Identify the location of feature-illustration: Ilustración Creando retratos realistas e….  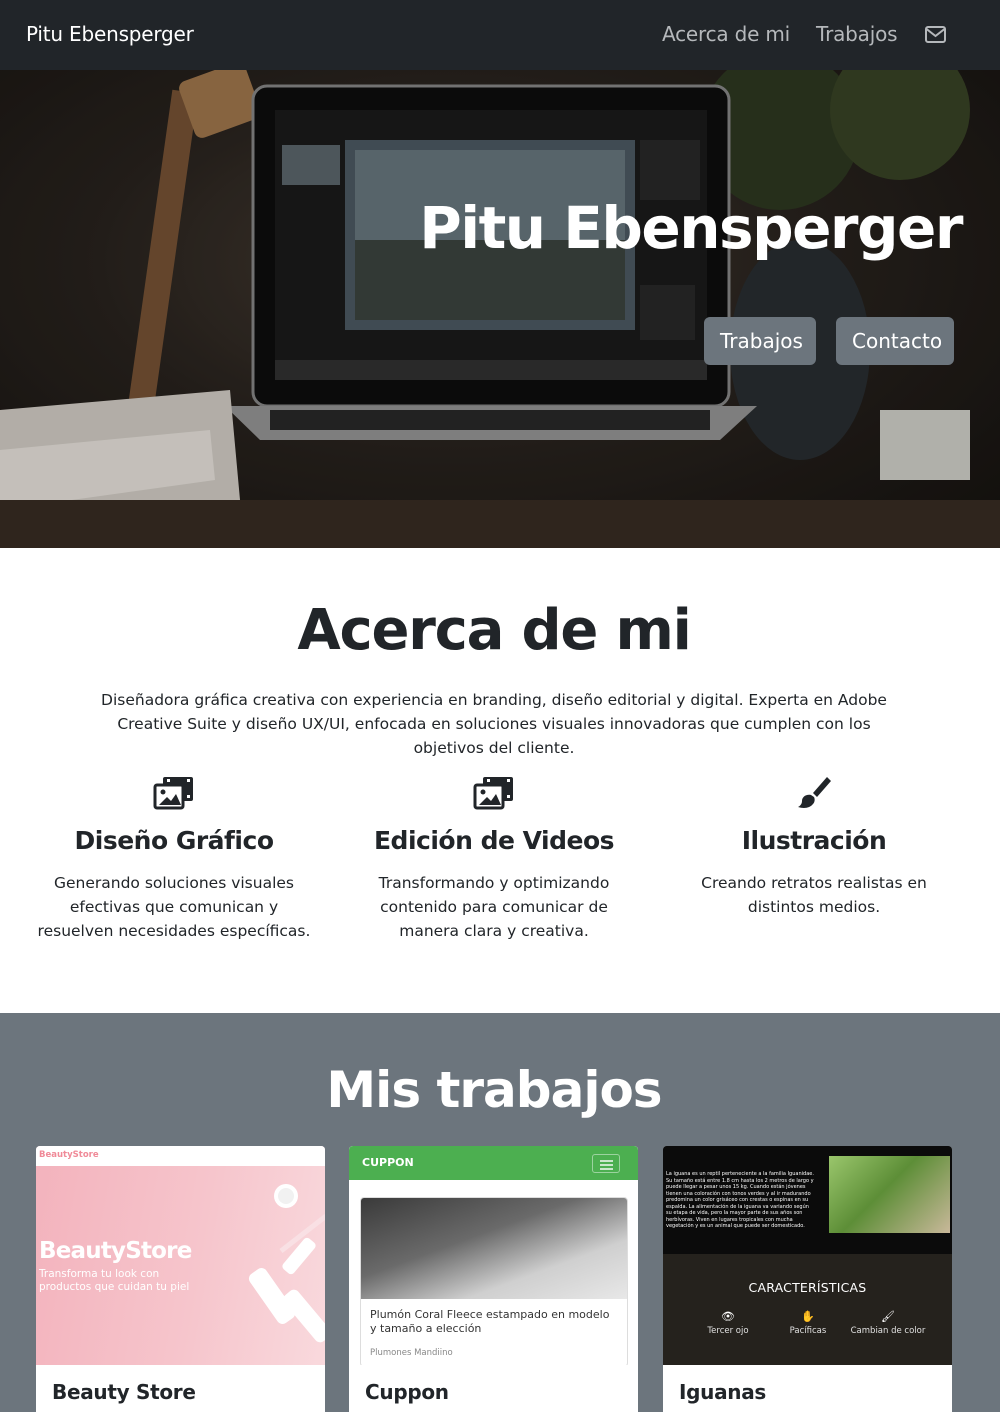
(814, 847).